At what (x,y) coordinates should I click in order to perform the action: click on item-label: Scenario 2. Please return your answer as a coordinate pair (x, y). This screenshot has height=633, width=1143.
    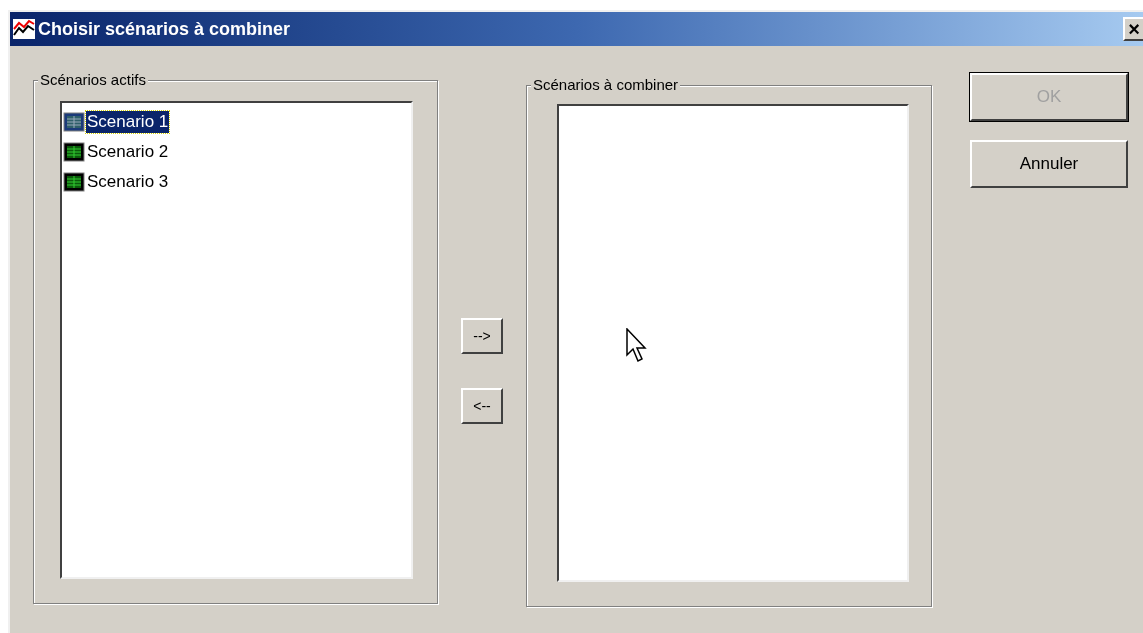
    Looking at the image, I should click on (128, 152).